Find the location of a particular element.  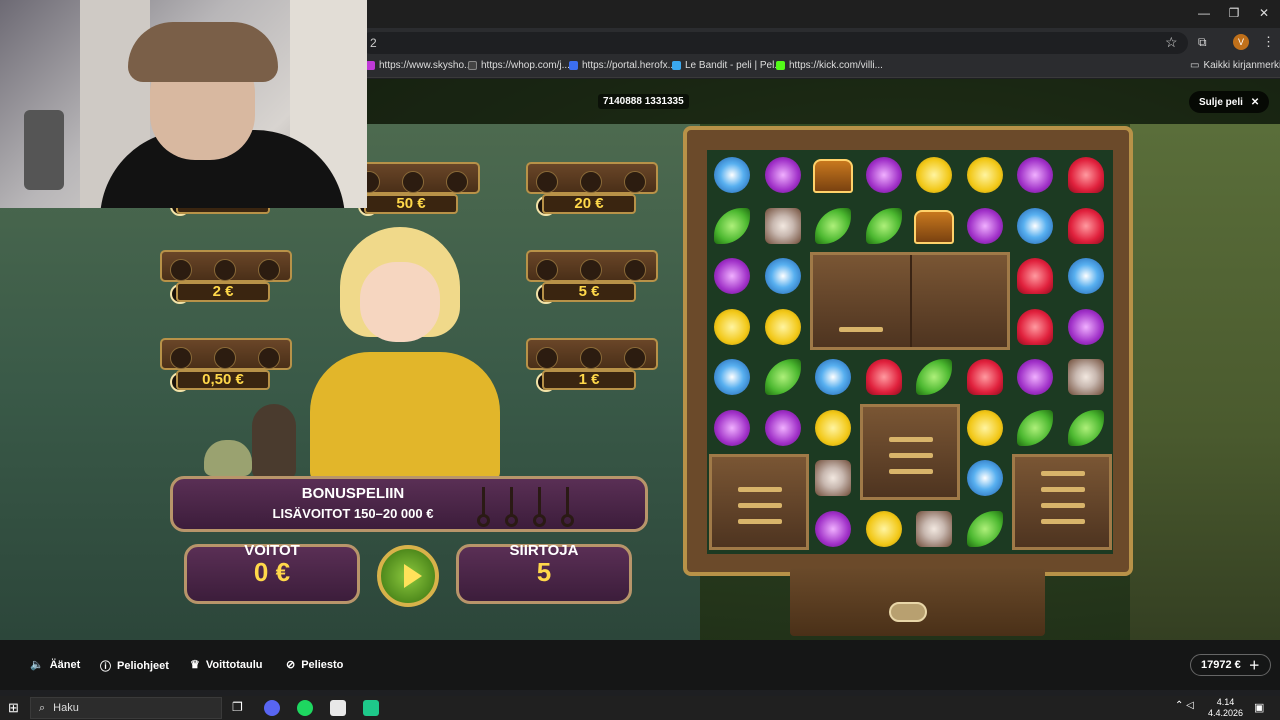

minimize-button: — is located at coordinates (1204, 13).